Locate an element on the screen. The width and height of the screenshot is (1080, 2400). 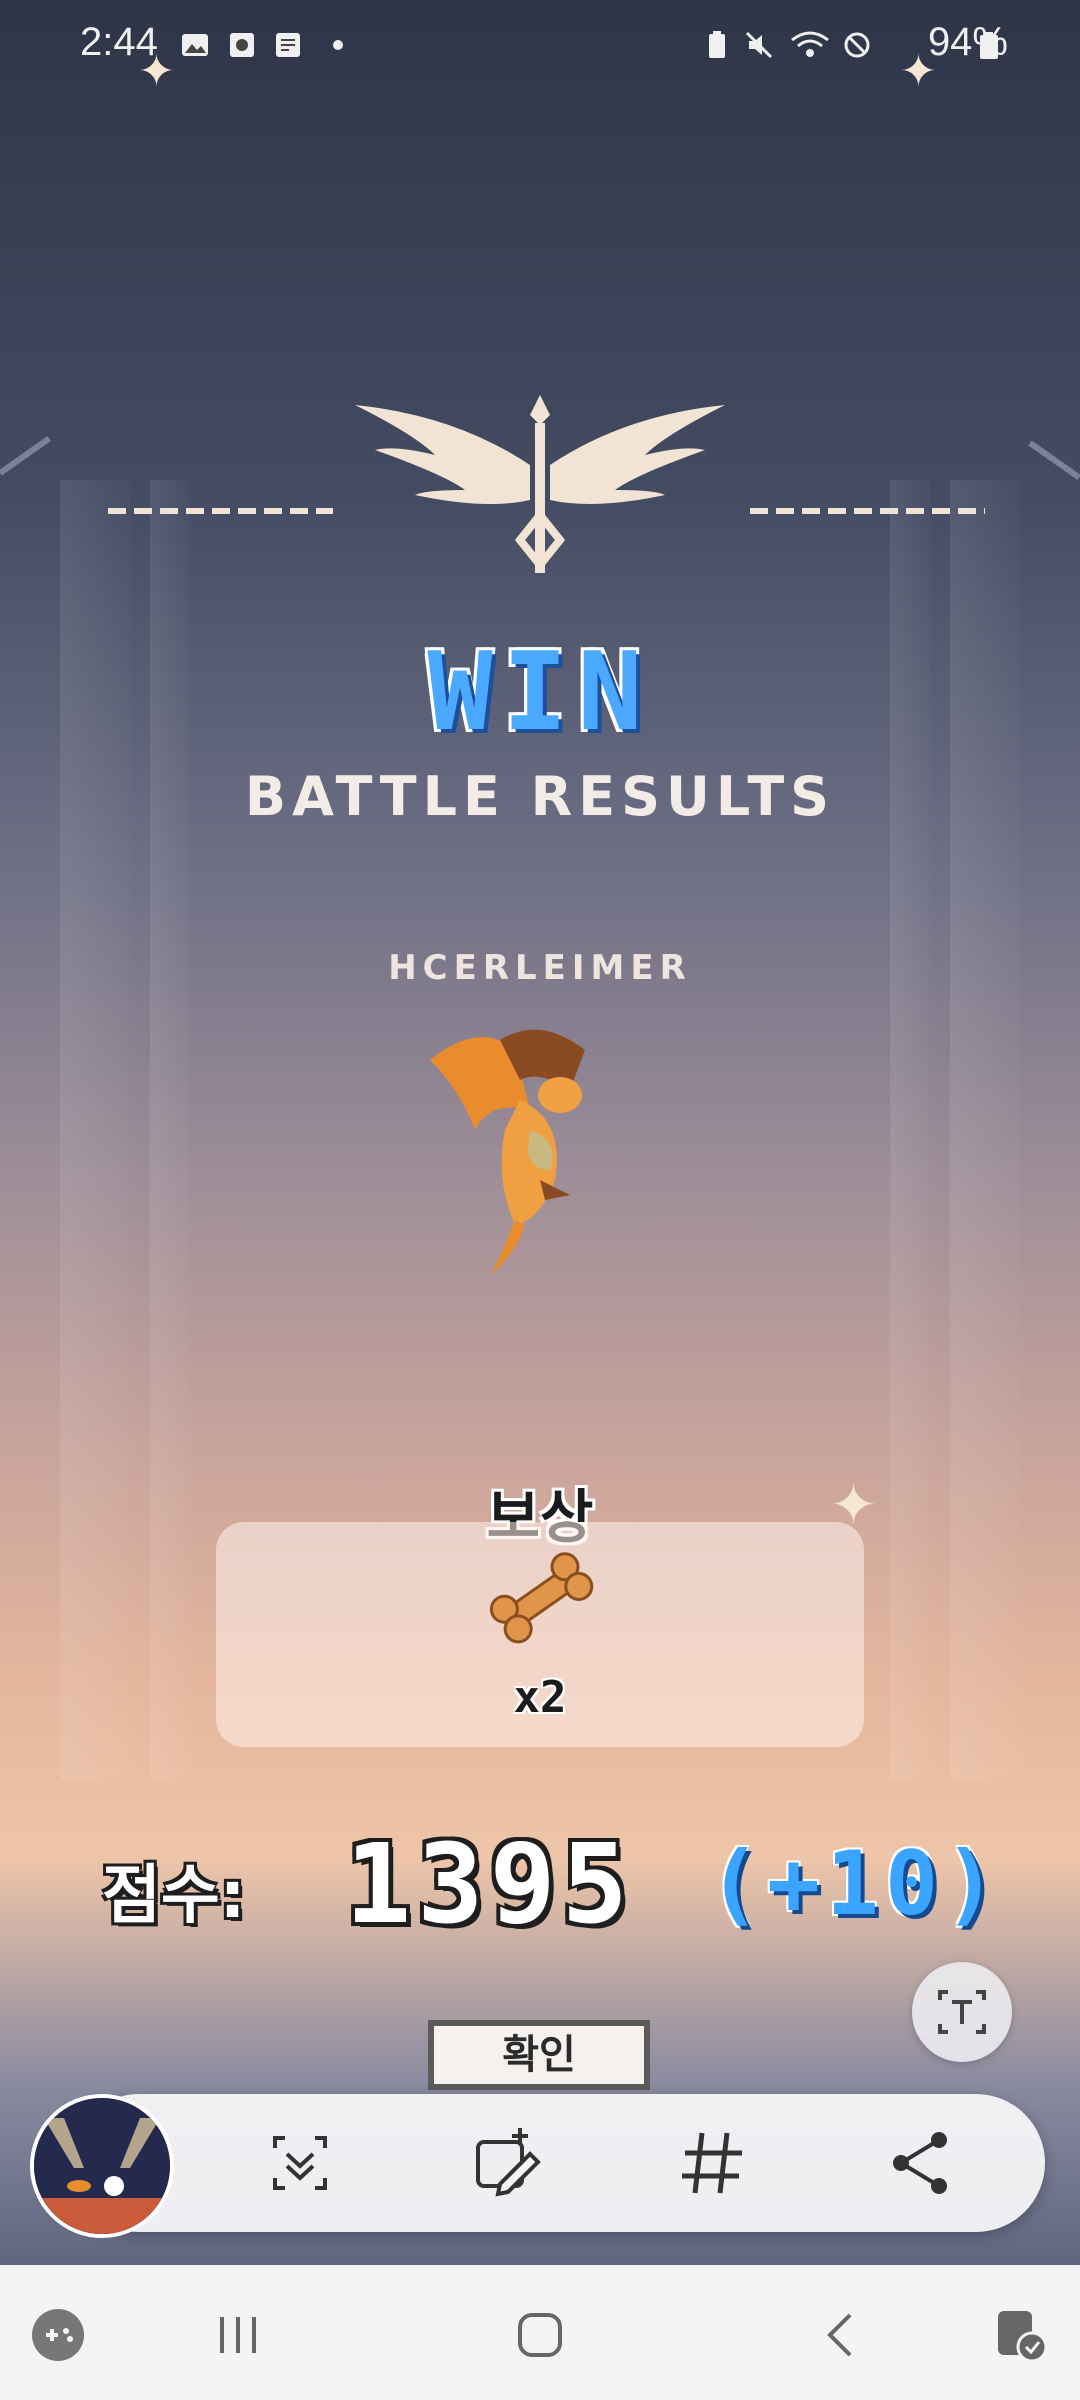
screenshot-toolbar is located at coordinates (540, 2164).